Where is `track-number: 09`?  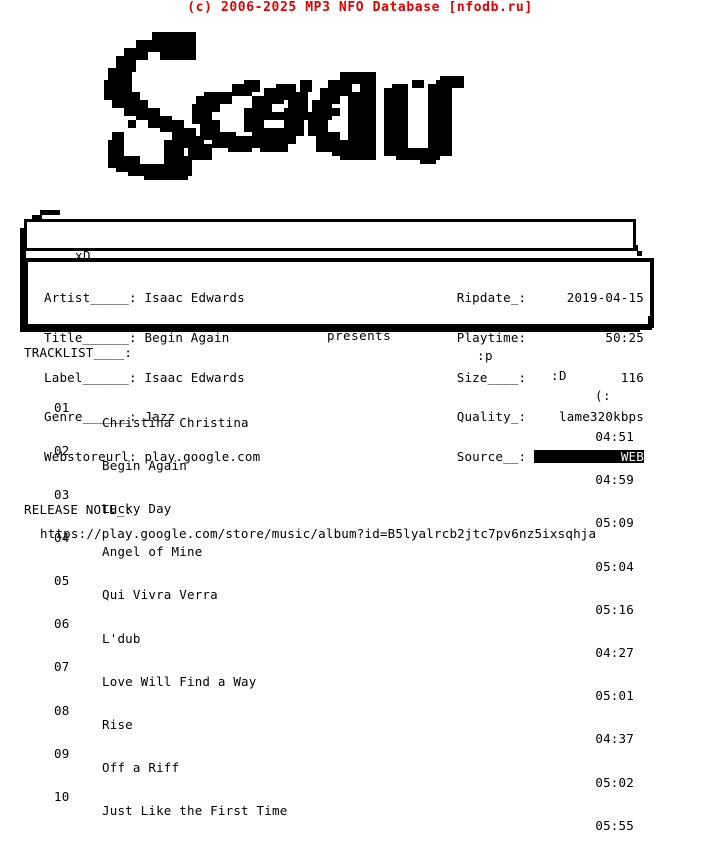 track-number: 09 is located at coordinates (62, 753).